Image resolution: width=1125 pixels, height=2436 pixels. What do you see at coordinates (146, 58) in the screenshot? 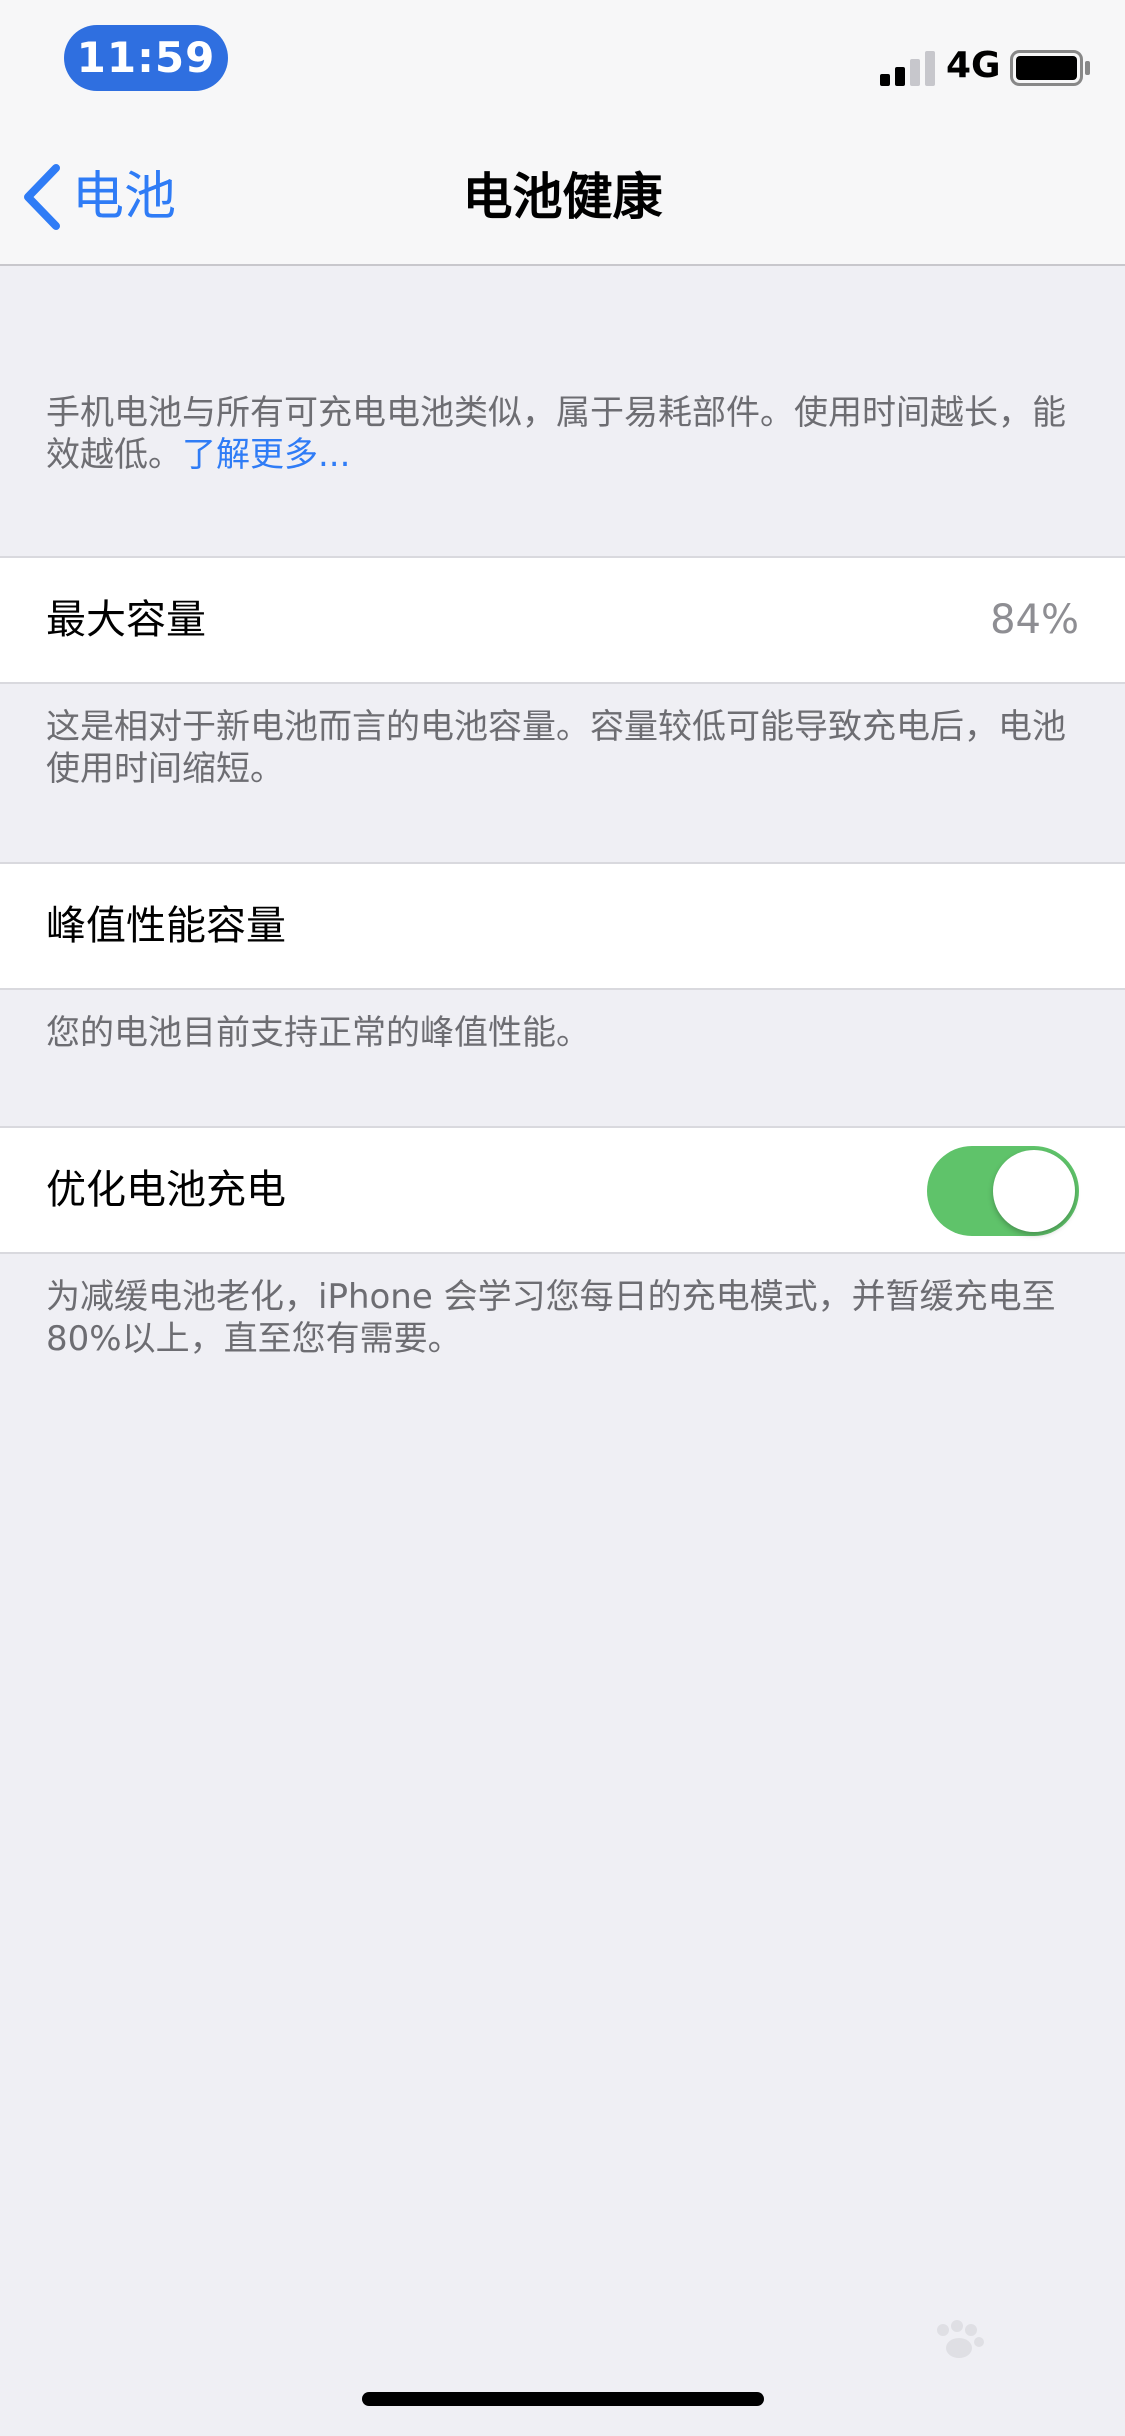
I see `status-time: 11:59` at bounding box center [146, 58].